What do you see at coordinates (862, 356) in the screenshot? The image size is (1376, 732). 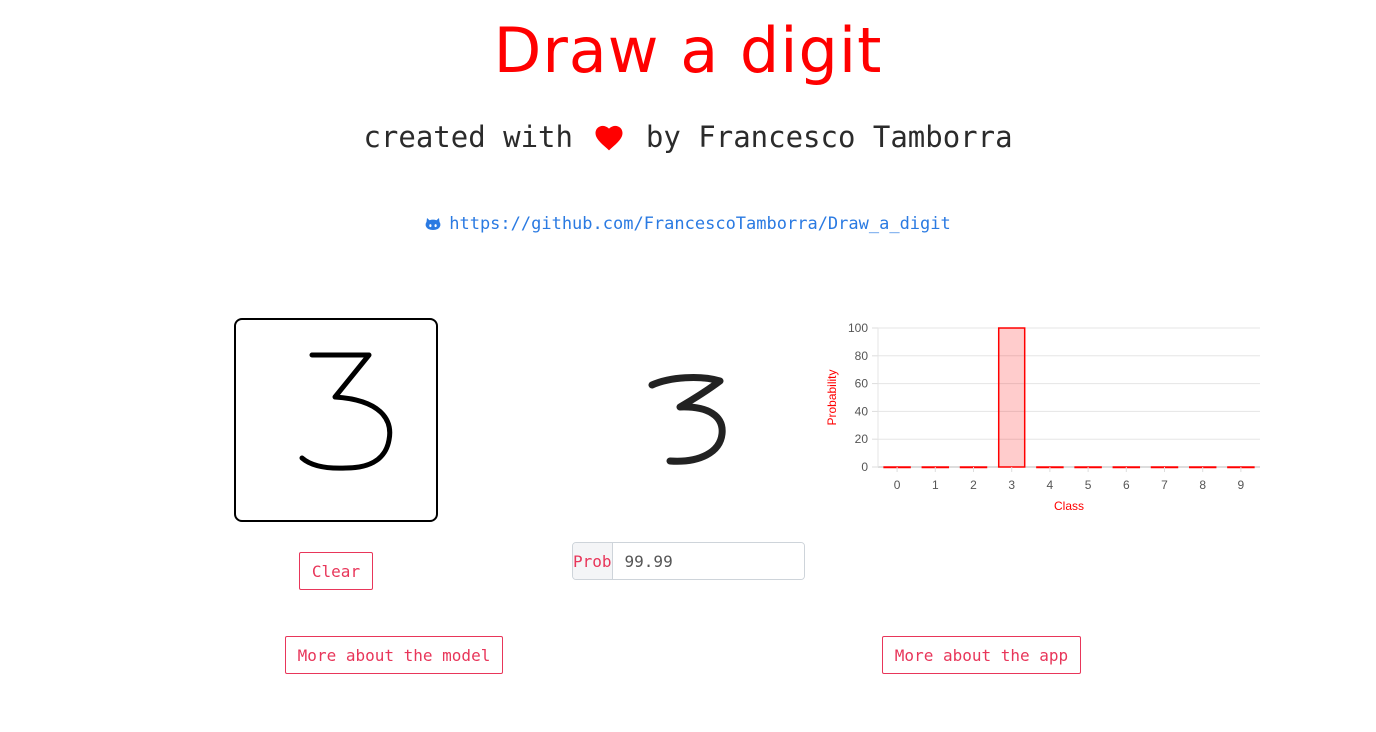 I see `y-tick-label: 80` at bounding box center [862, 356].